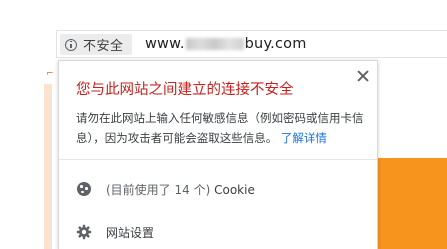 The height and width of the screenshot is (249, 447). What do you see at coordinates (48, 166) in the screenshot?
I see `page-background-stripe` at bounding box center [48, 166].